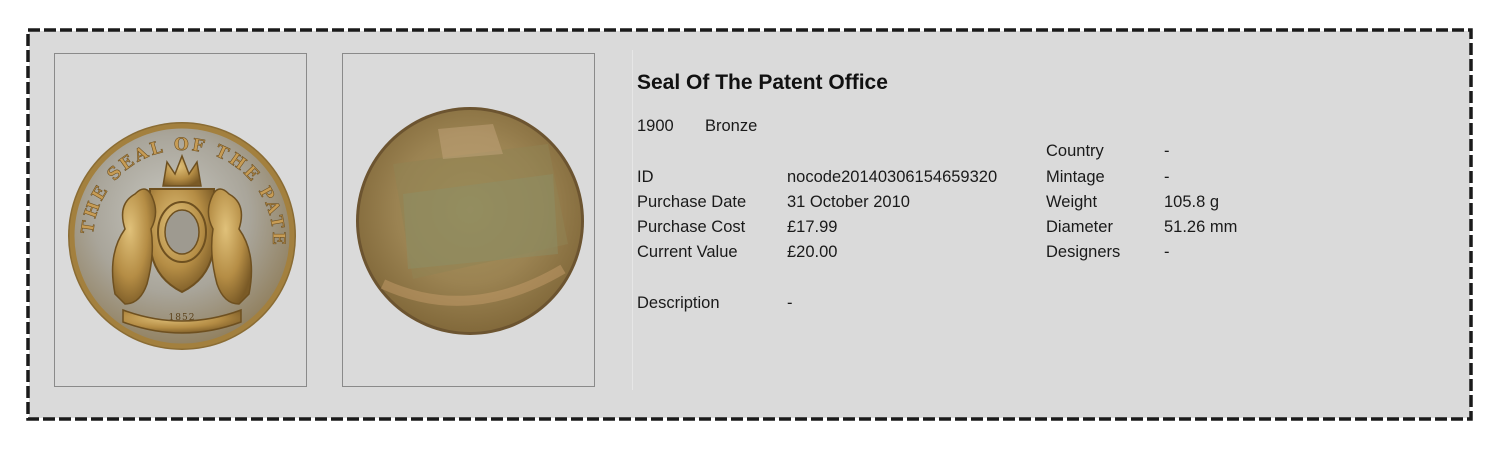 The image size is (1500, 450). Describe the element at coordinates (1083, 252) in the screenshot. I see `designers-label: Designers` at that location.